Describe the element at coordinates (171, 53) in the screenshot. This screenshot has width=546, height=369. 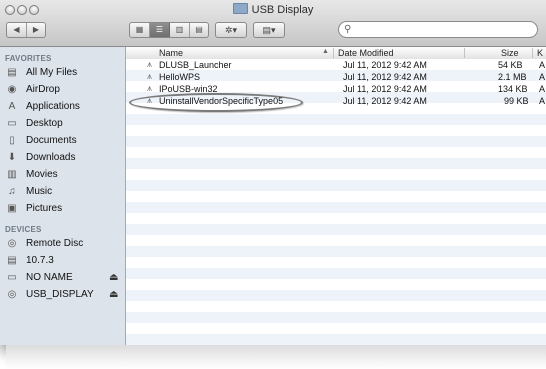
I see `column-header-name: Name` at that location.